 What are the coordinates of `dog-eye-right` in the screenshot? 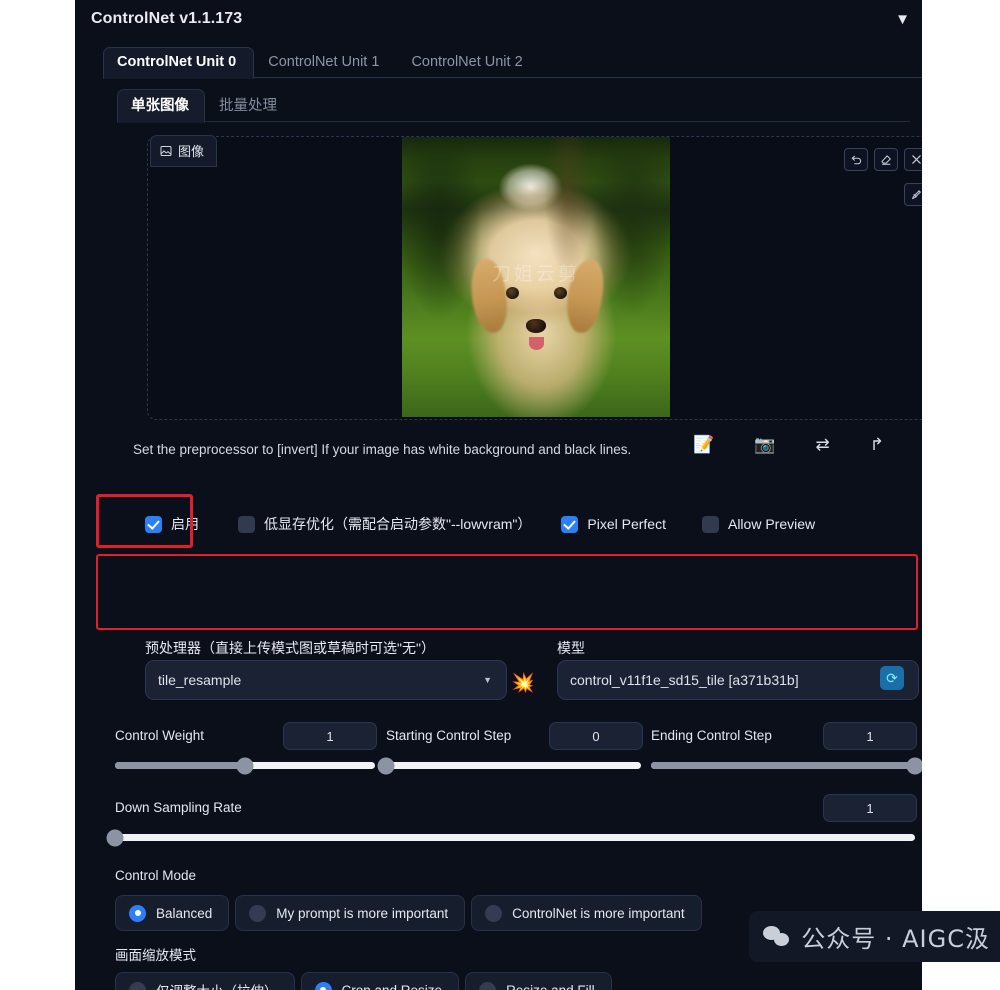 It's located at (560, 293).